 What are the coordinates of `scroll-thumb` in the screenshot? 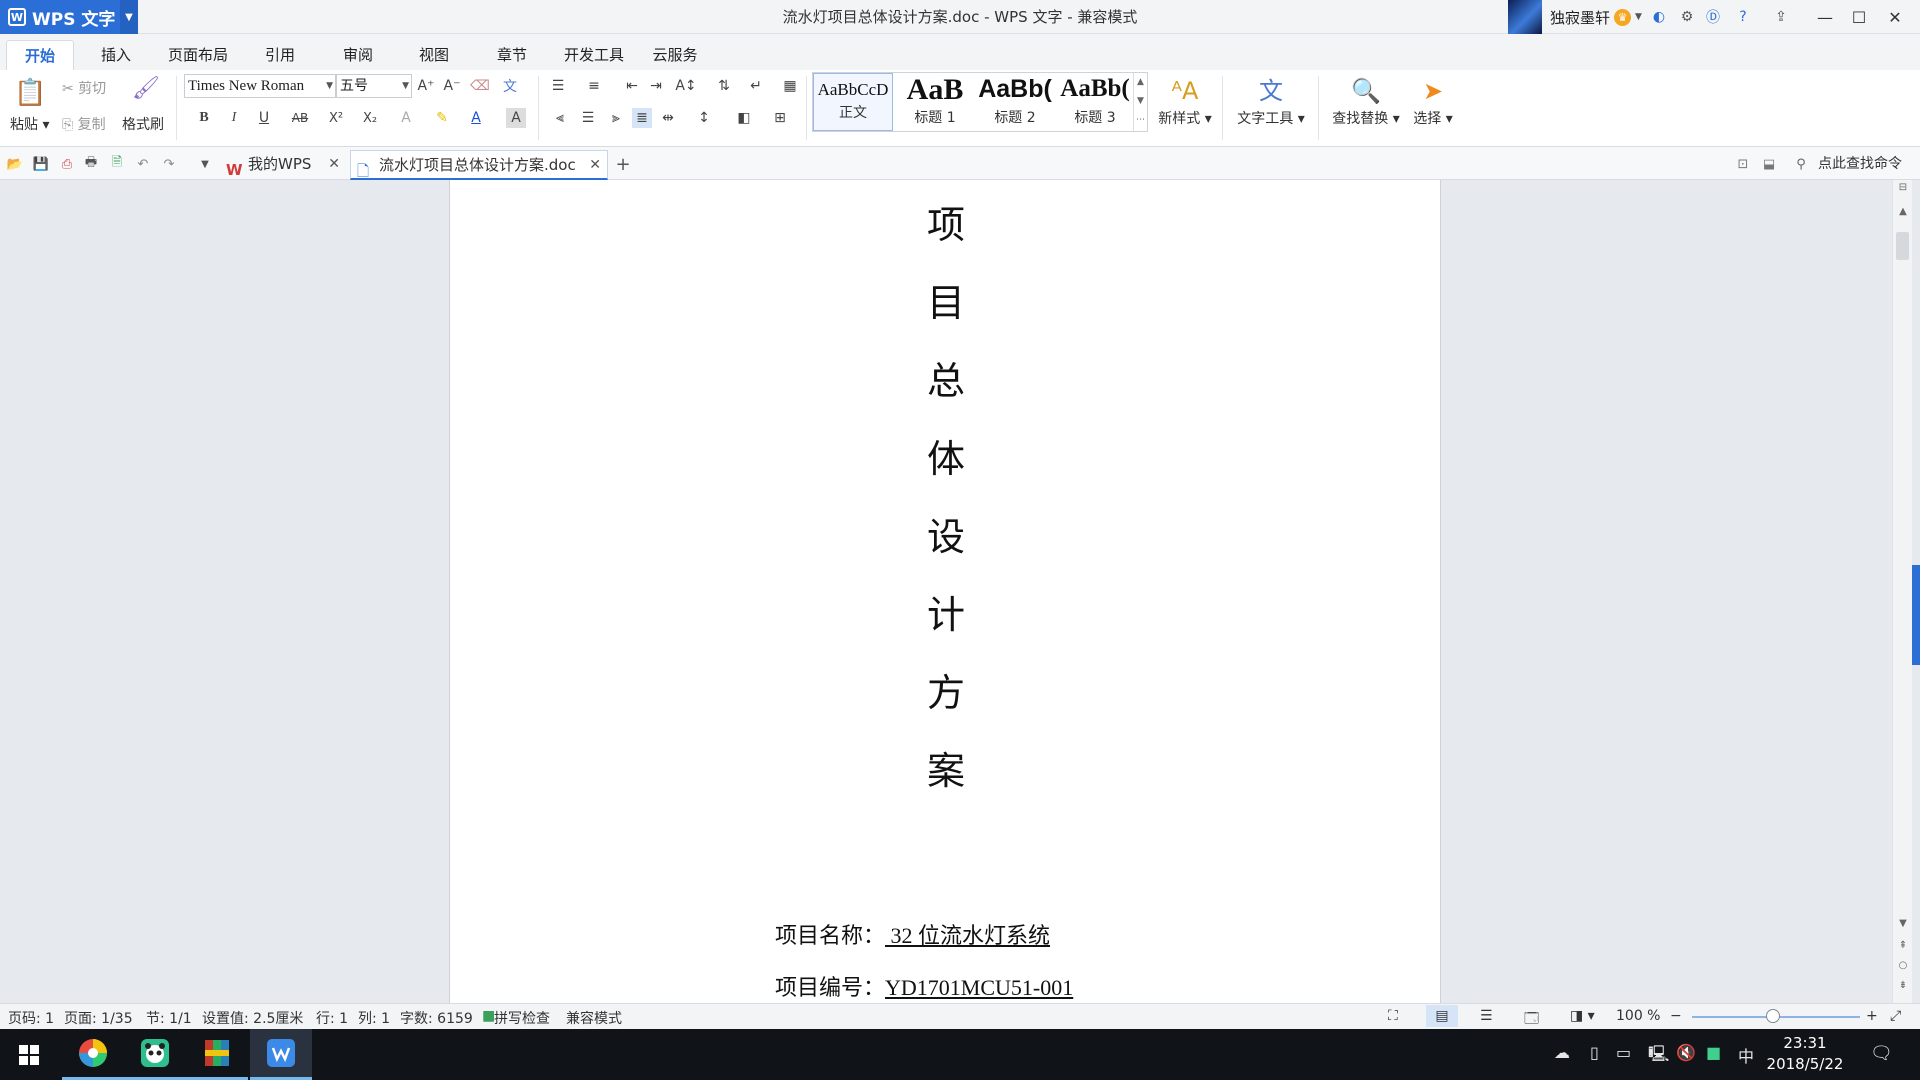 It's located at (1902, 246).